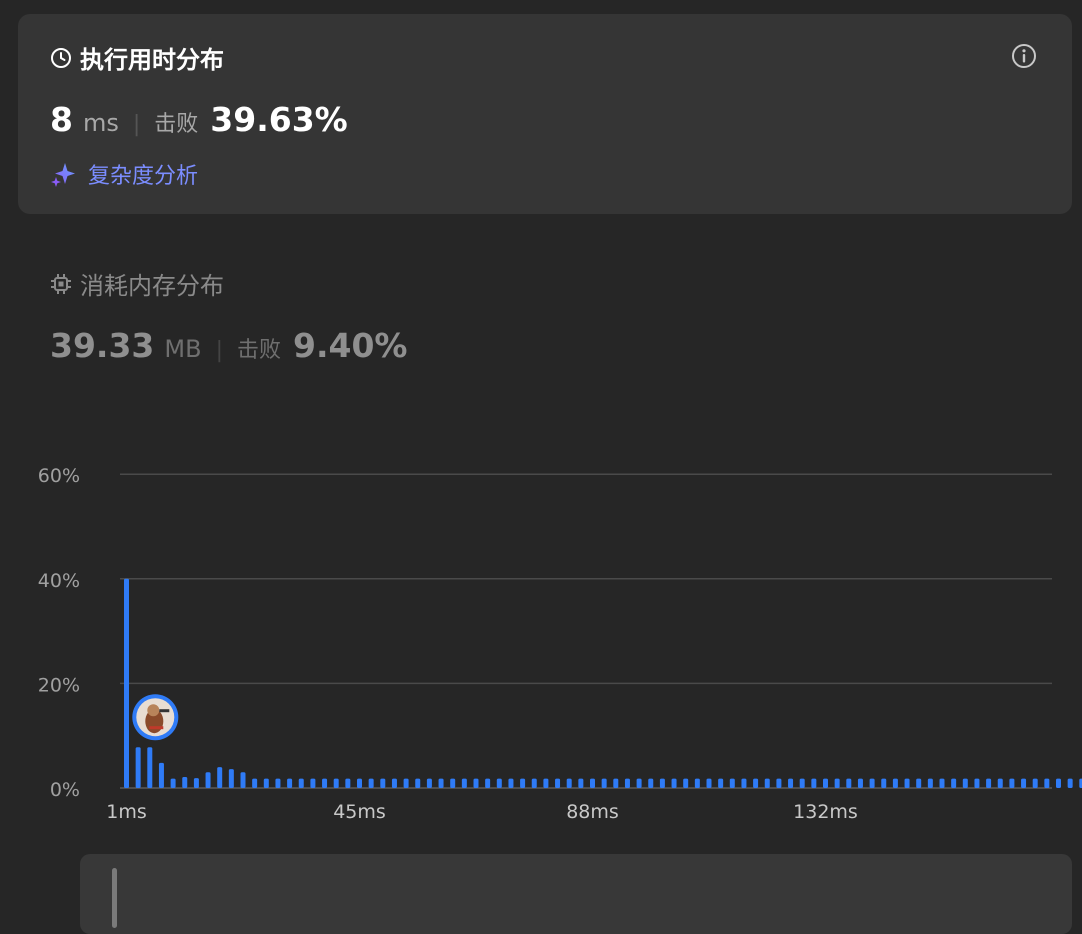 This screenshot has width=1082, height=934. I want to click on runtime-stats: 8 ms | 击败 39.63%, so click(199, 119).